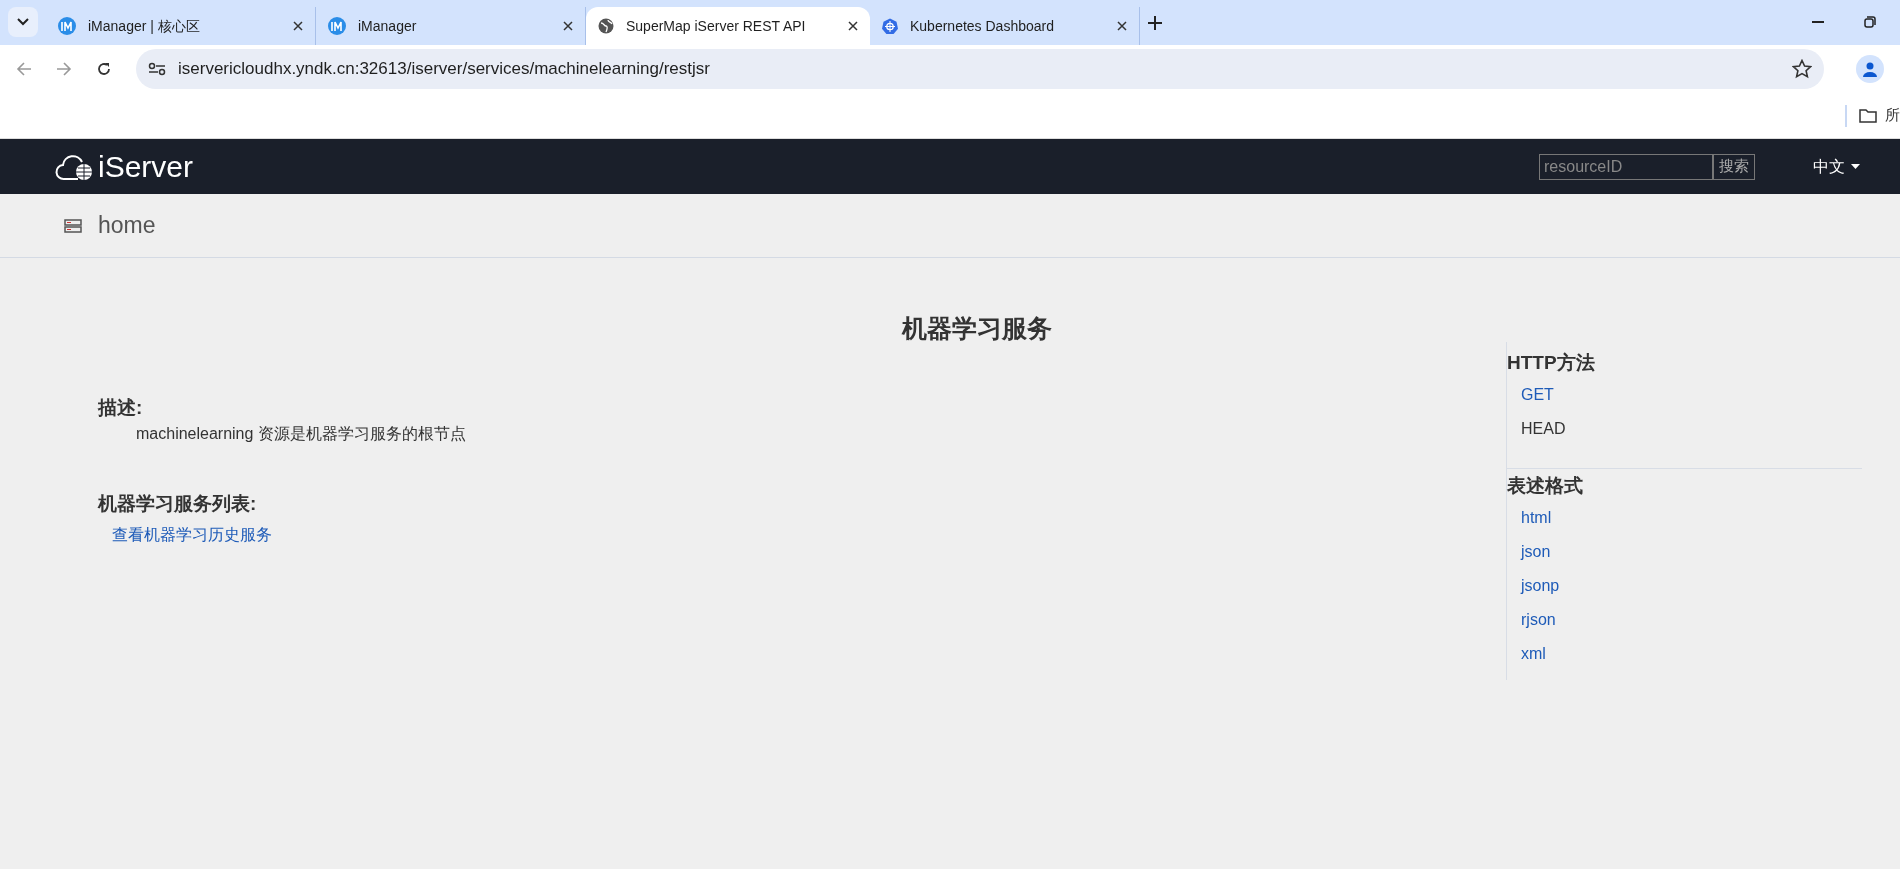 The width and height of the screenshot is (1900, 869). What do you see at coordinates (24, 69) in the screenshot?
I see `back-icon` at bounding box center [24, 69].